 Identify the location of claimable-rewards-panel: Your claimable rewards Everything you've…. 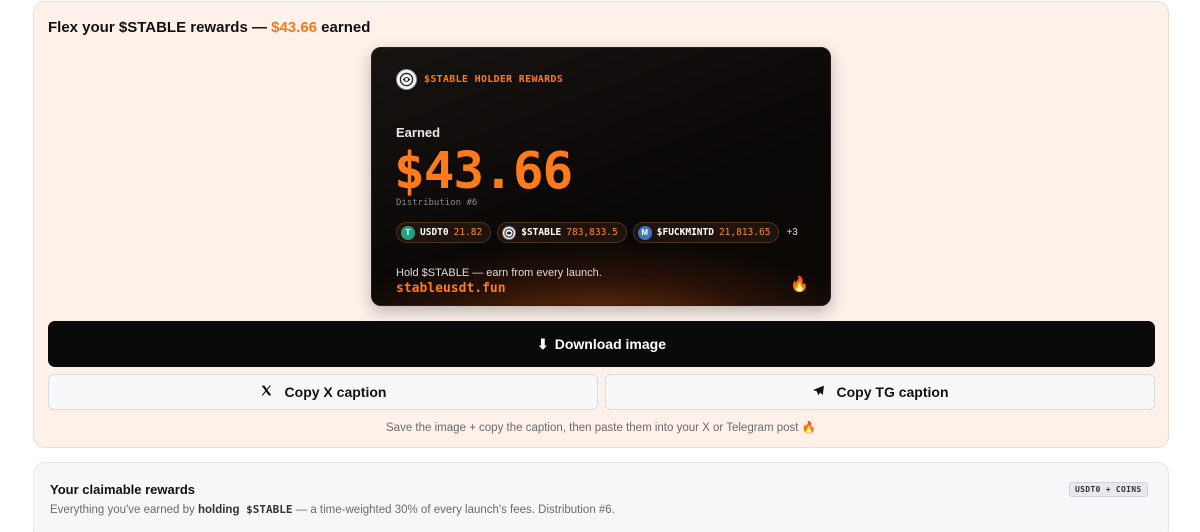
(601, 497).